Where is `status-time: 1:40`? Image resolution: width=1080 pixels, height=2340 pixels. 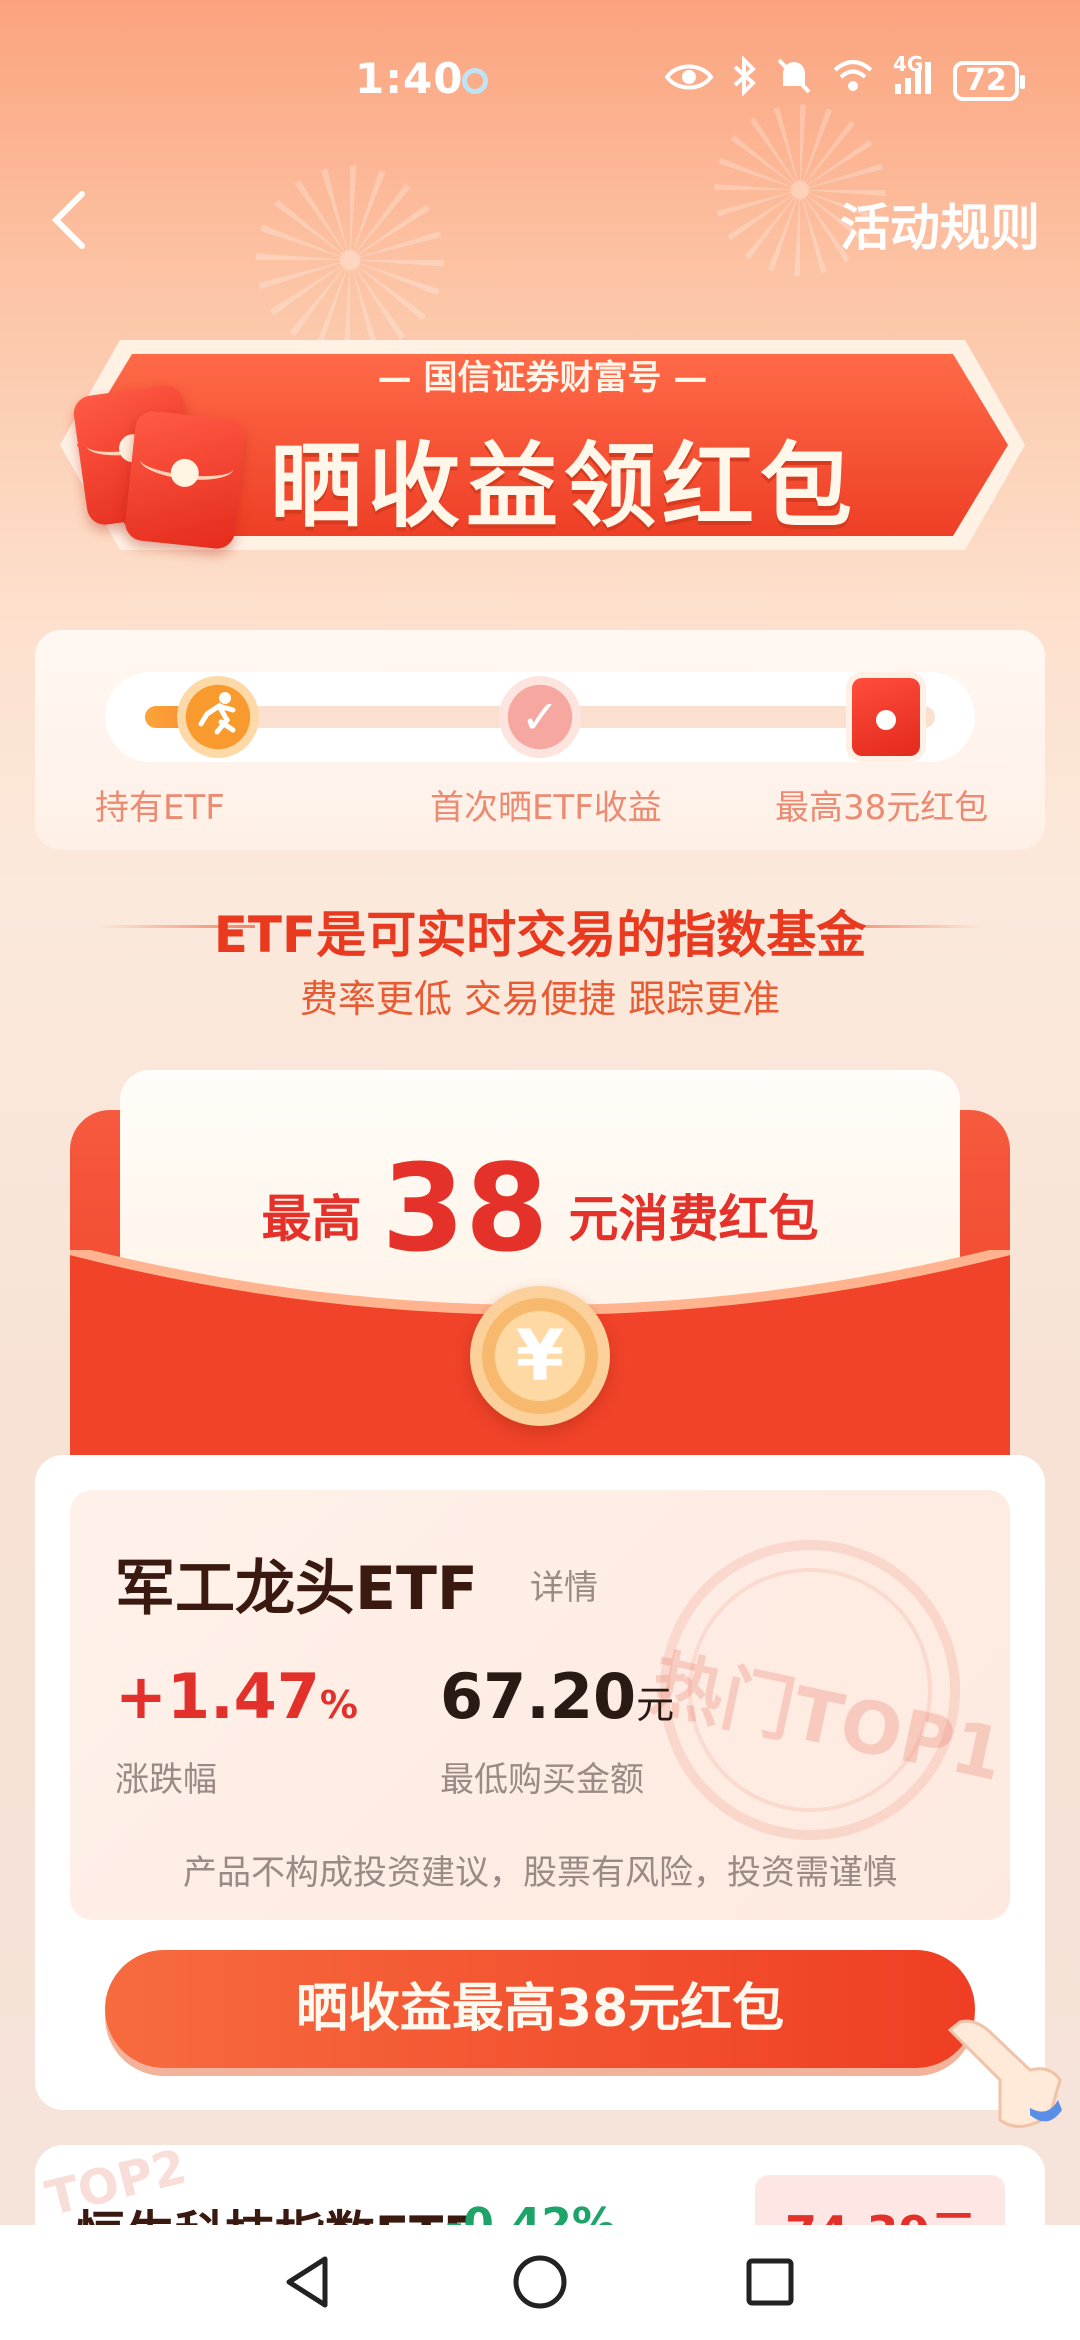 status-time: 1:40 is located at coordinates (409, 78).